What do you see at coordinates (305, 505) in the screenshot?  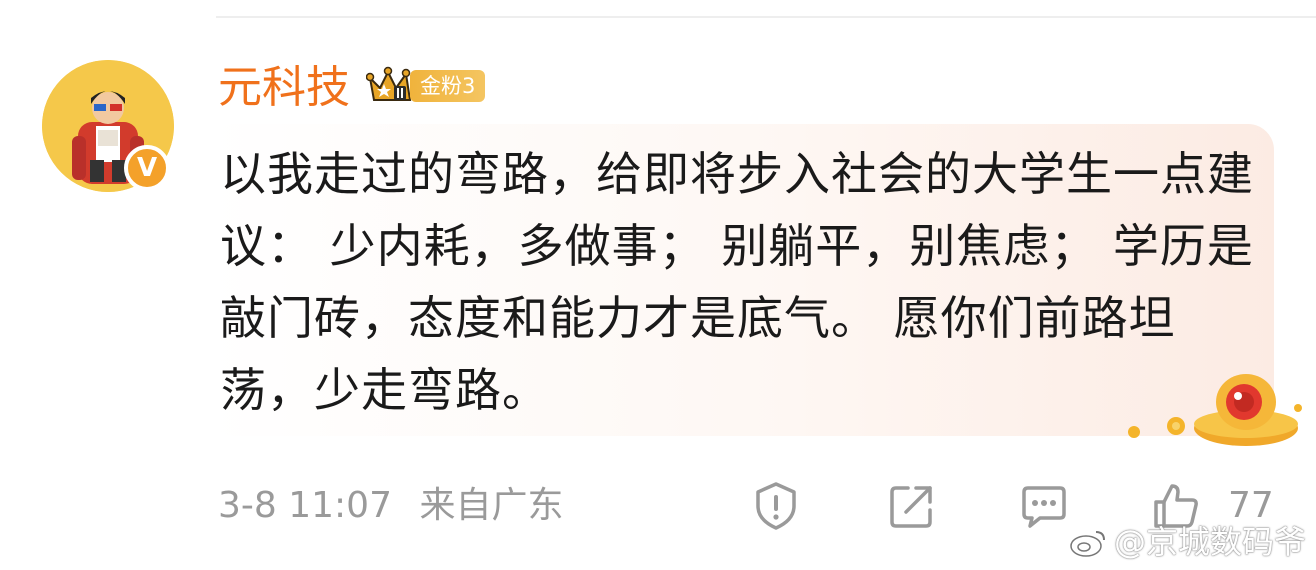 I see `timestamp: 3-8 11:07` at bounding box center [305, 505].